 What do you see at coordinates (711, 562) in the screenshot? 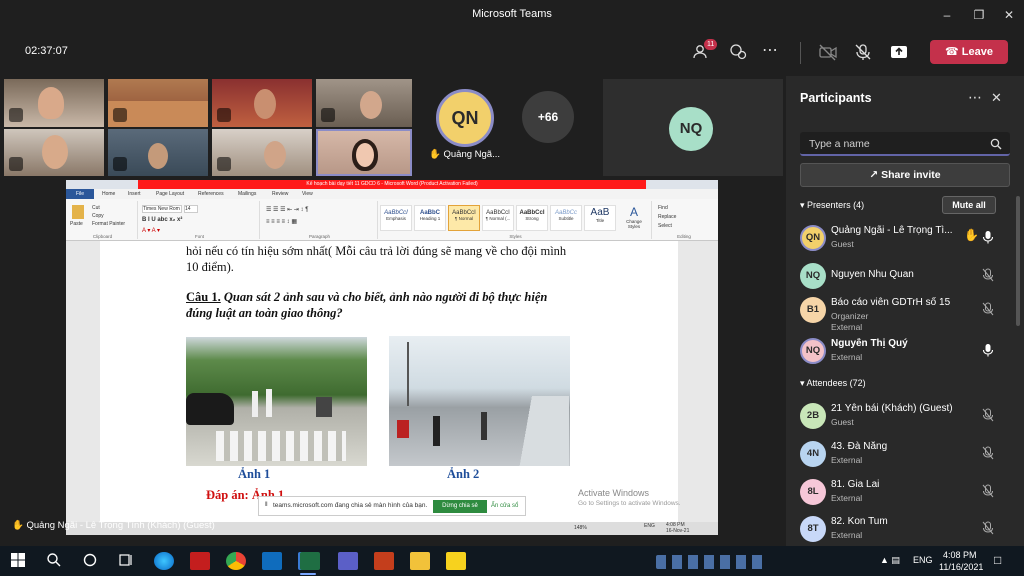
I see `system-tray-icons` at bounding box center [711, 562].